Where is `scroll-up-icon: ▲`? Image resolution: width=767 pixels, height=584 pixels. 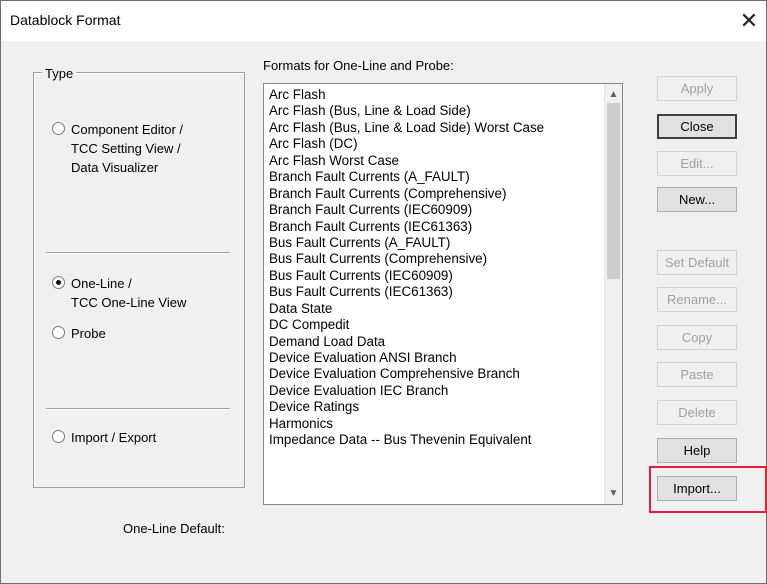
scroll-up-icon: ▲ is located at coordinates (613, 94).